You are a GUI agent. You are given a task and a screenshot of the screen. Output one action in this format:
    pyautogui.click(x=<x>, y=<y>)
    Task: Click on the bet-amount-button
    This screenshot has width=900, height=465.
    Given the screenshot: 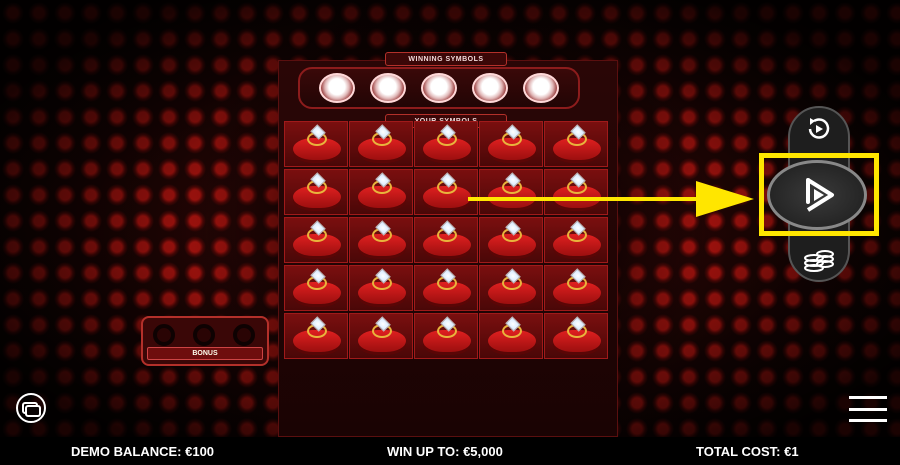 What is the action you would take?
    pyautogui.click(x=819, y=259)
    